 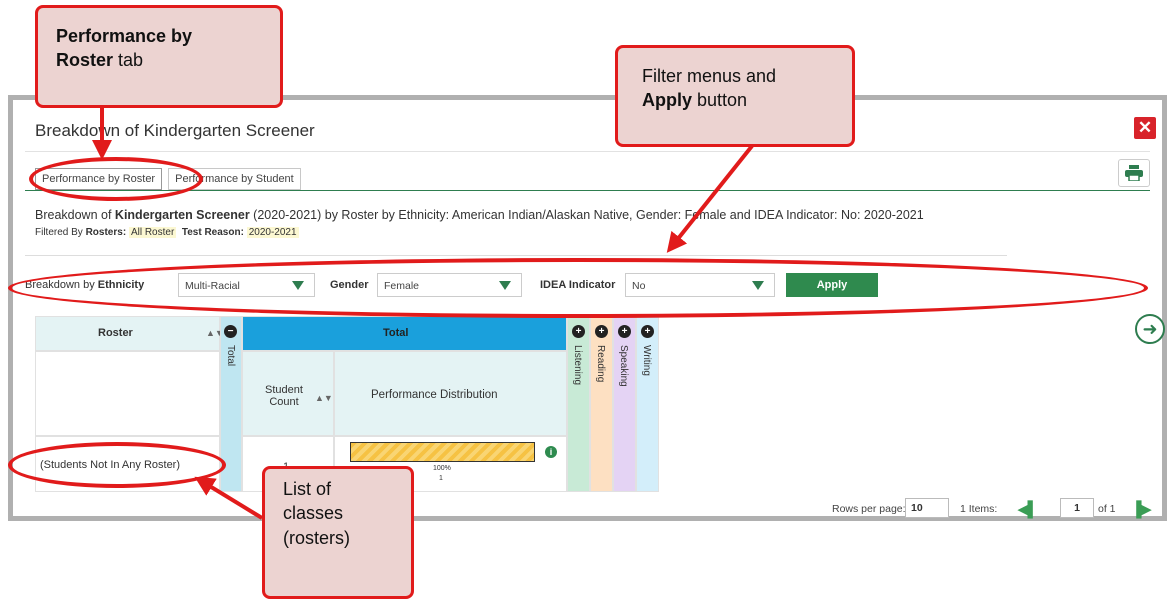 I want to click on callout-roster-tab: Performance by Roster tab, so click(x=159, y=56).